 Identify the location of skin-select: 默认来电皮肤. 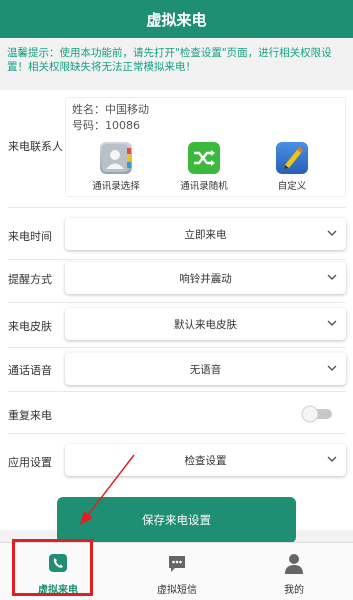
(205, 324).